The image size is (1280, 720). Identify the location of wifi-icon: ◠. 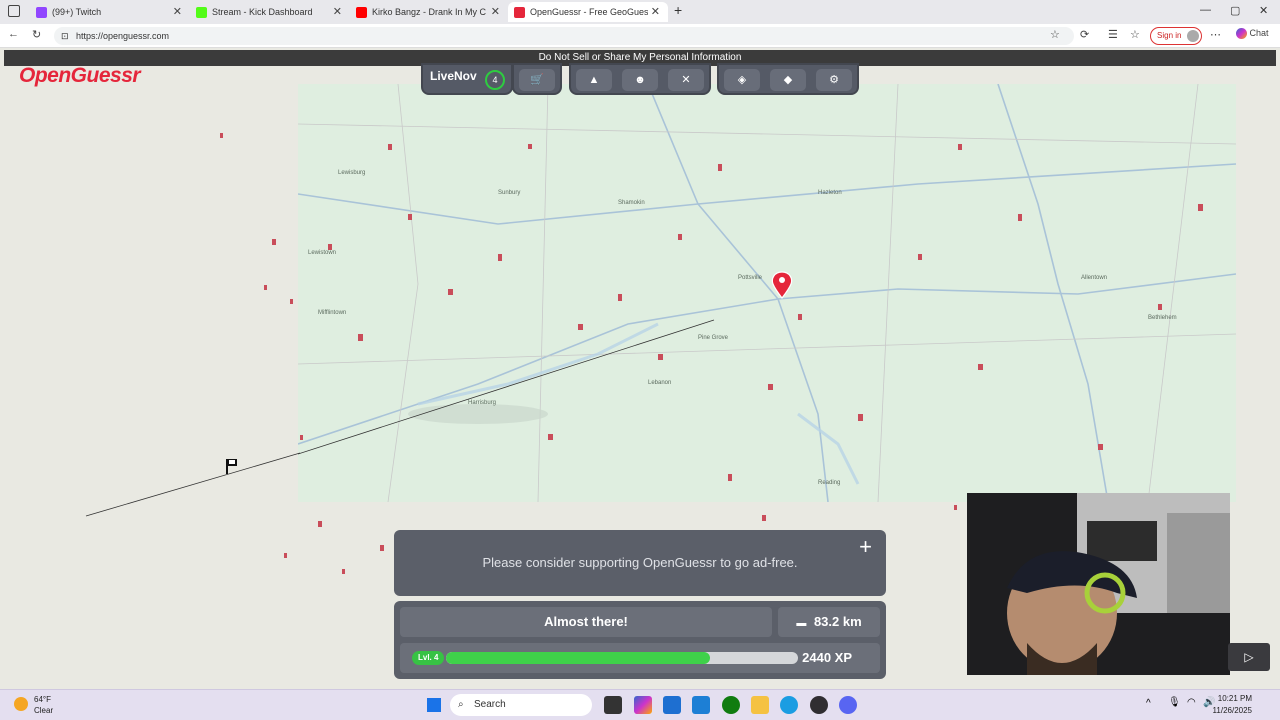
(1191, 702).